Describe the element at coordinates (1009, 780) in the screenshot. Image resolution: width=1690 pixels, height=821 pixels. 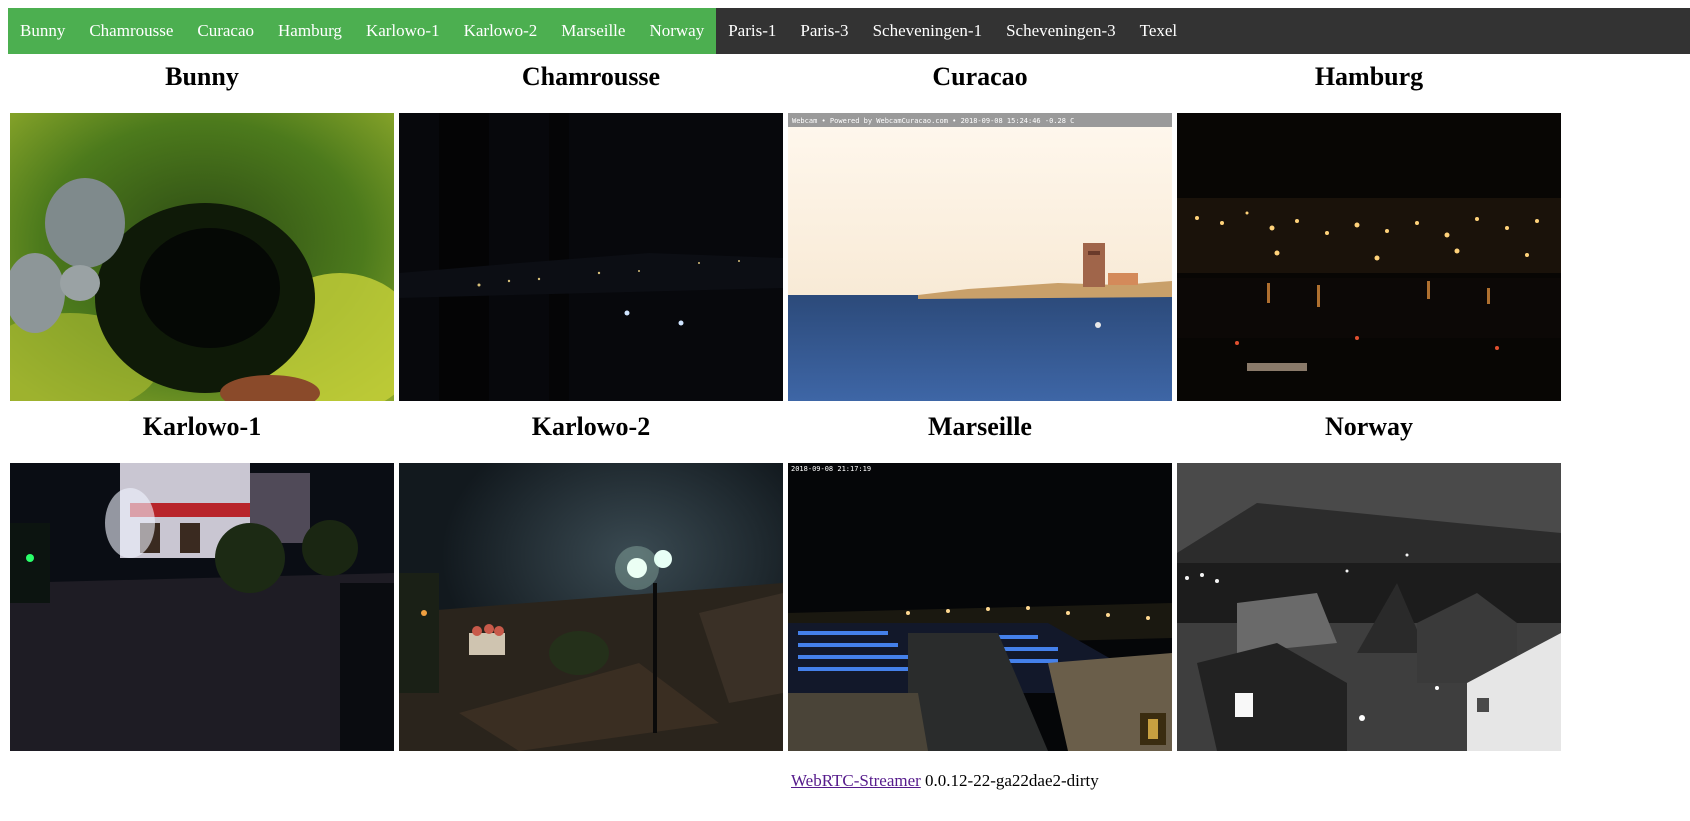
I see `version-text: 0.0.12-22-ga22dae2-dirty` at that location.